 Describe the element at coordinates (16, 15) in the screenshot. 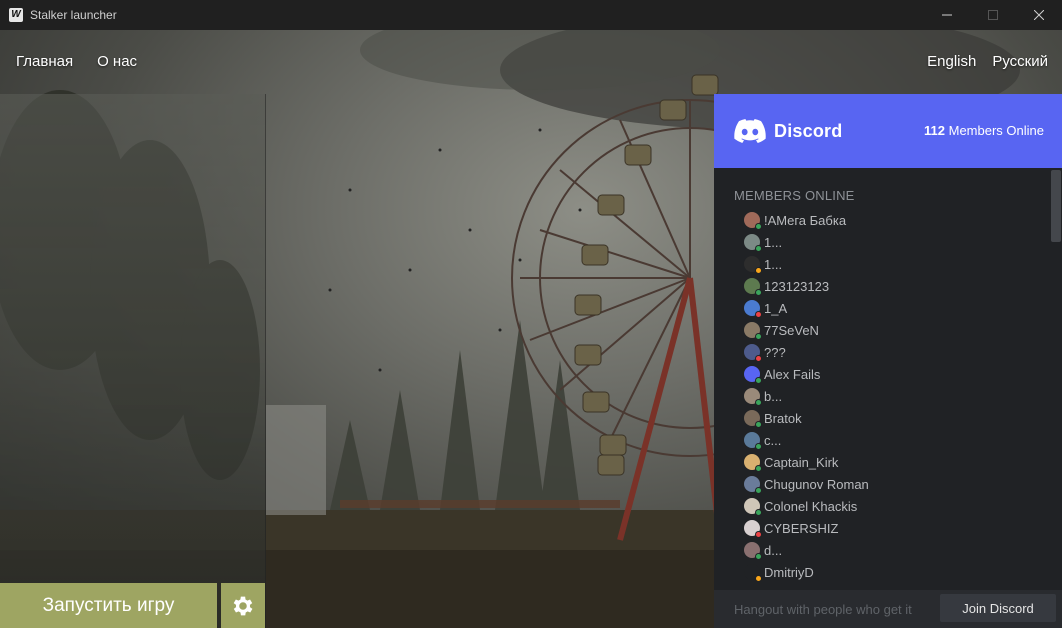

I see `app-icon: W` at that location.